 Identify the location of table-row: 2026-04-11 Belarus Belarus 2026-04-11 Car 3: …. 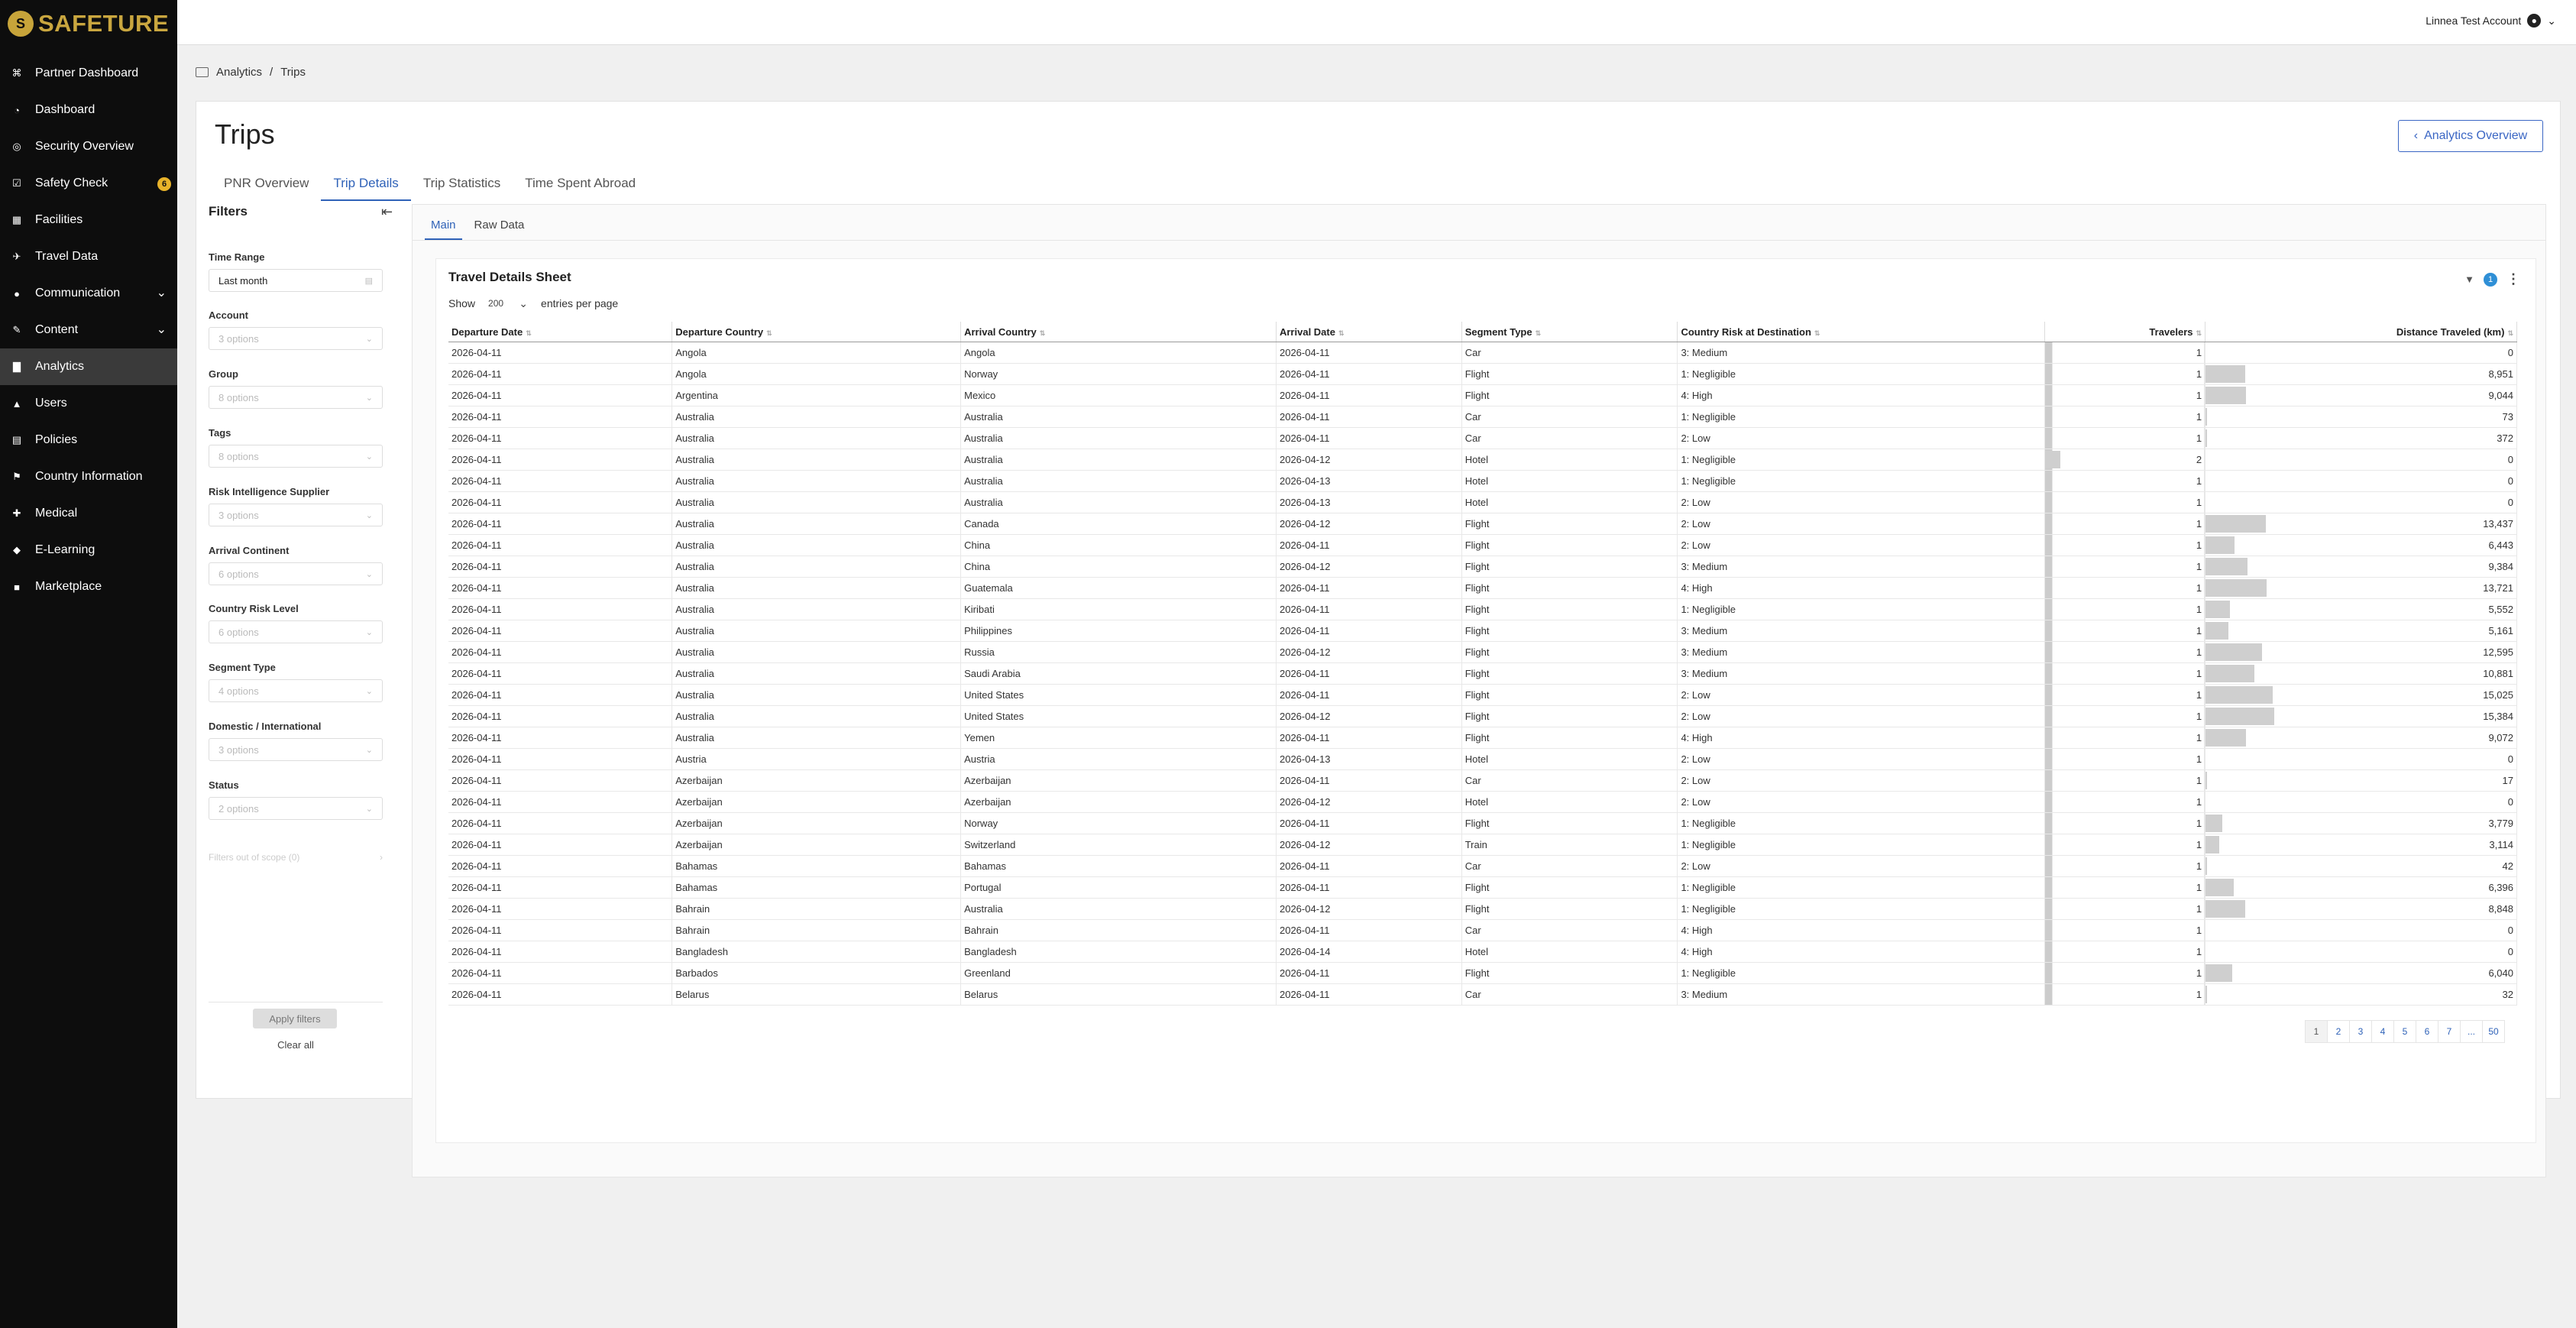
(1482, 995).